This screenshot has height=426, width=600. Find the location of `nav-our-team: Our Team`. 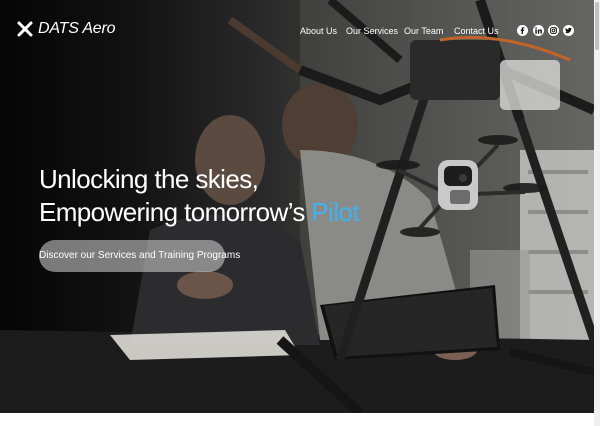

nav-our-team: Our Team is located at coordinates (423, 31).